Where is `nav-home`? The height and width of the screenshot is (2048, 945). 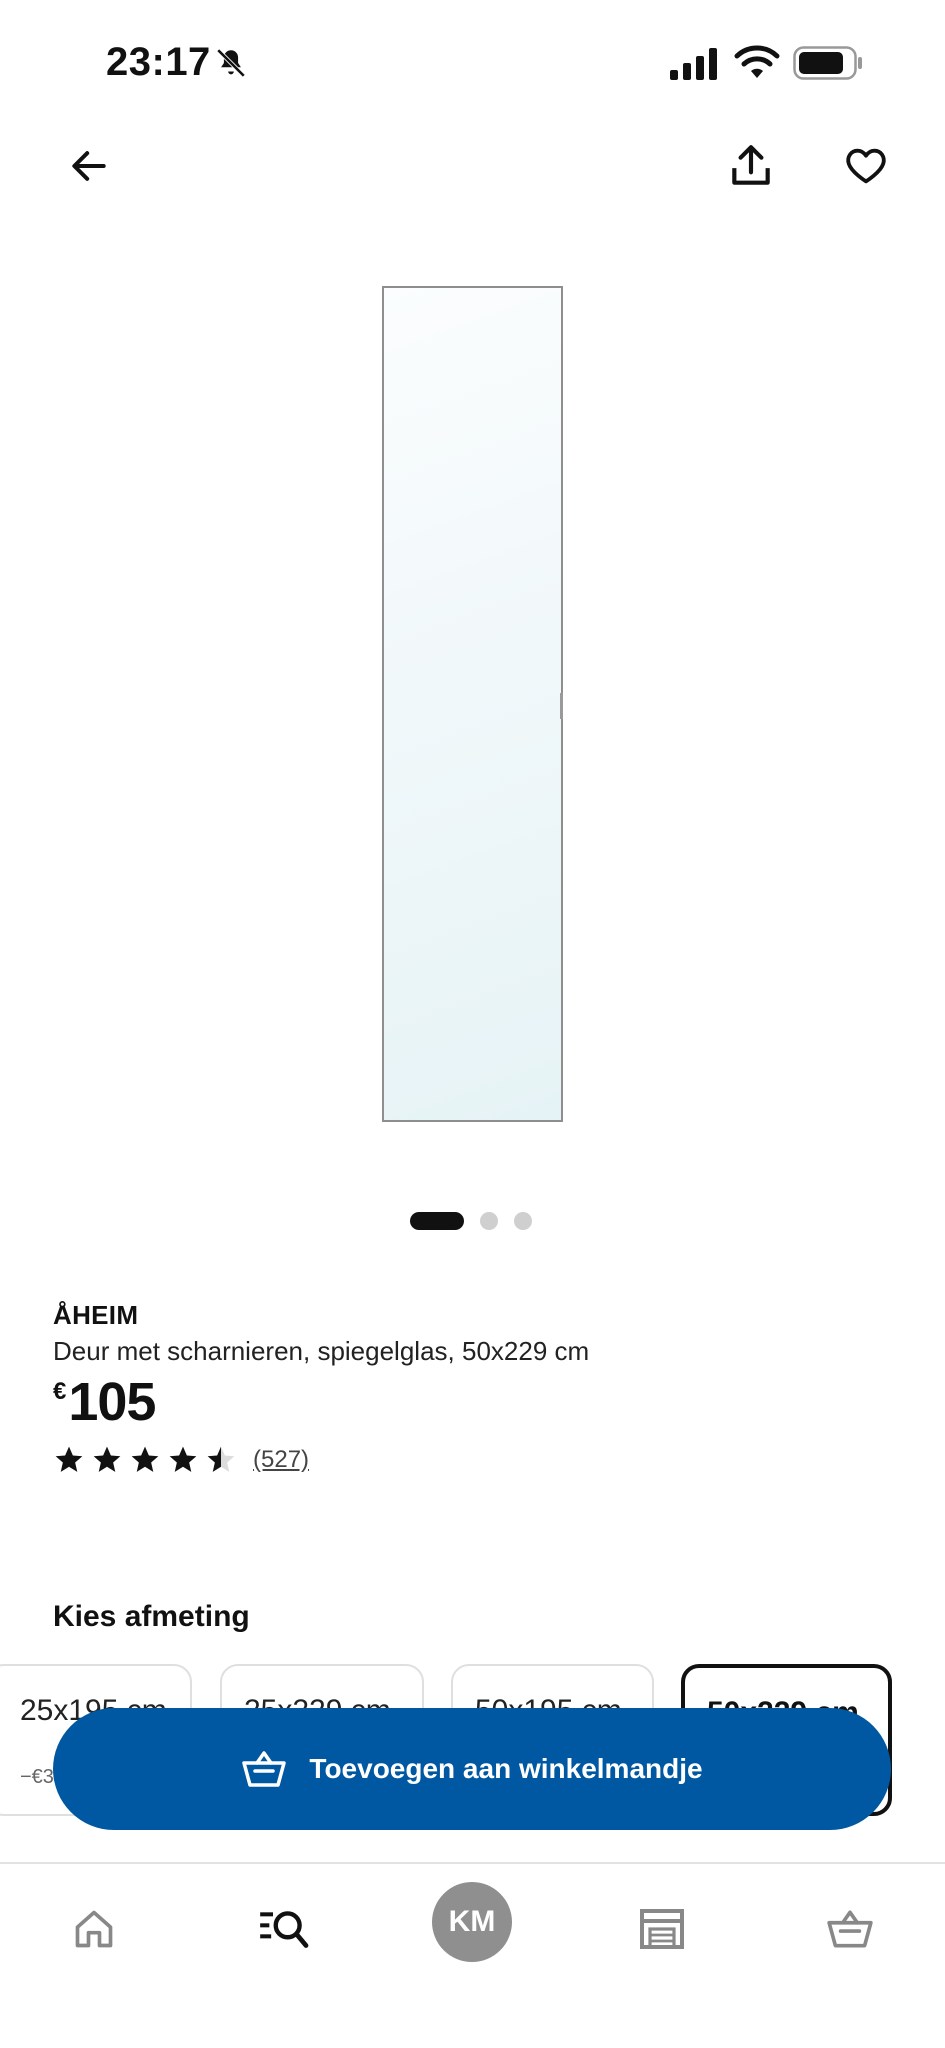 nav-home is located at coordinates (94, 1929).